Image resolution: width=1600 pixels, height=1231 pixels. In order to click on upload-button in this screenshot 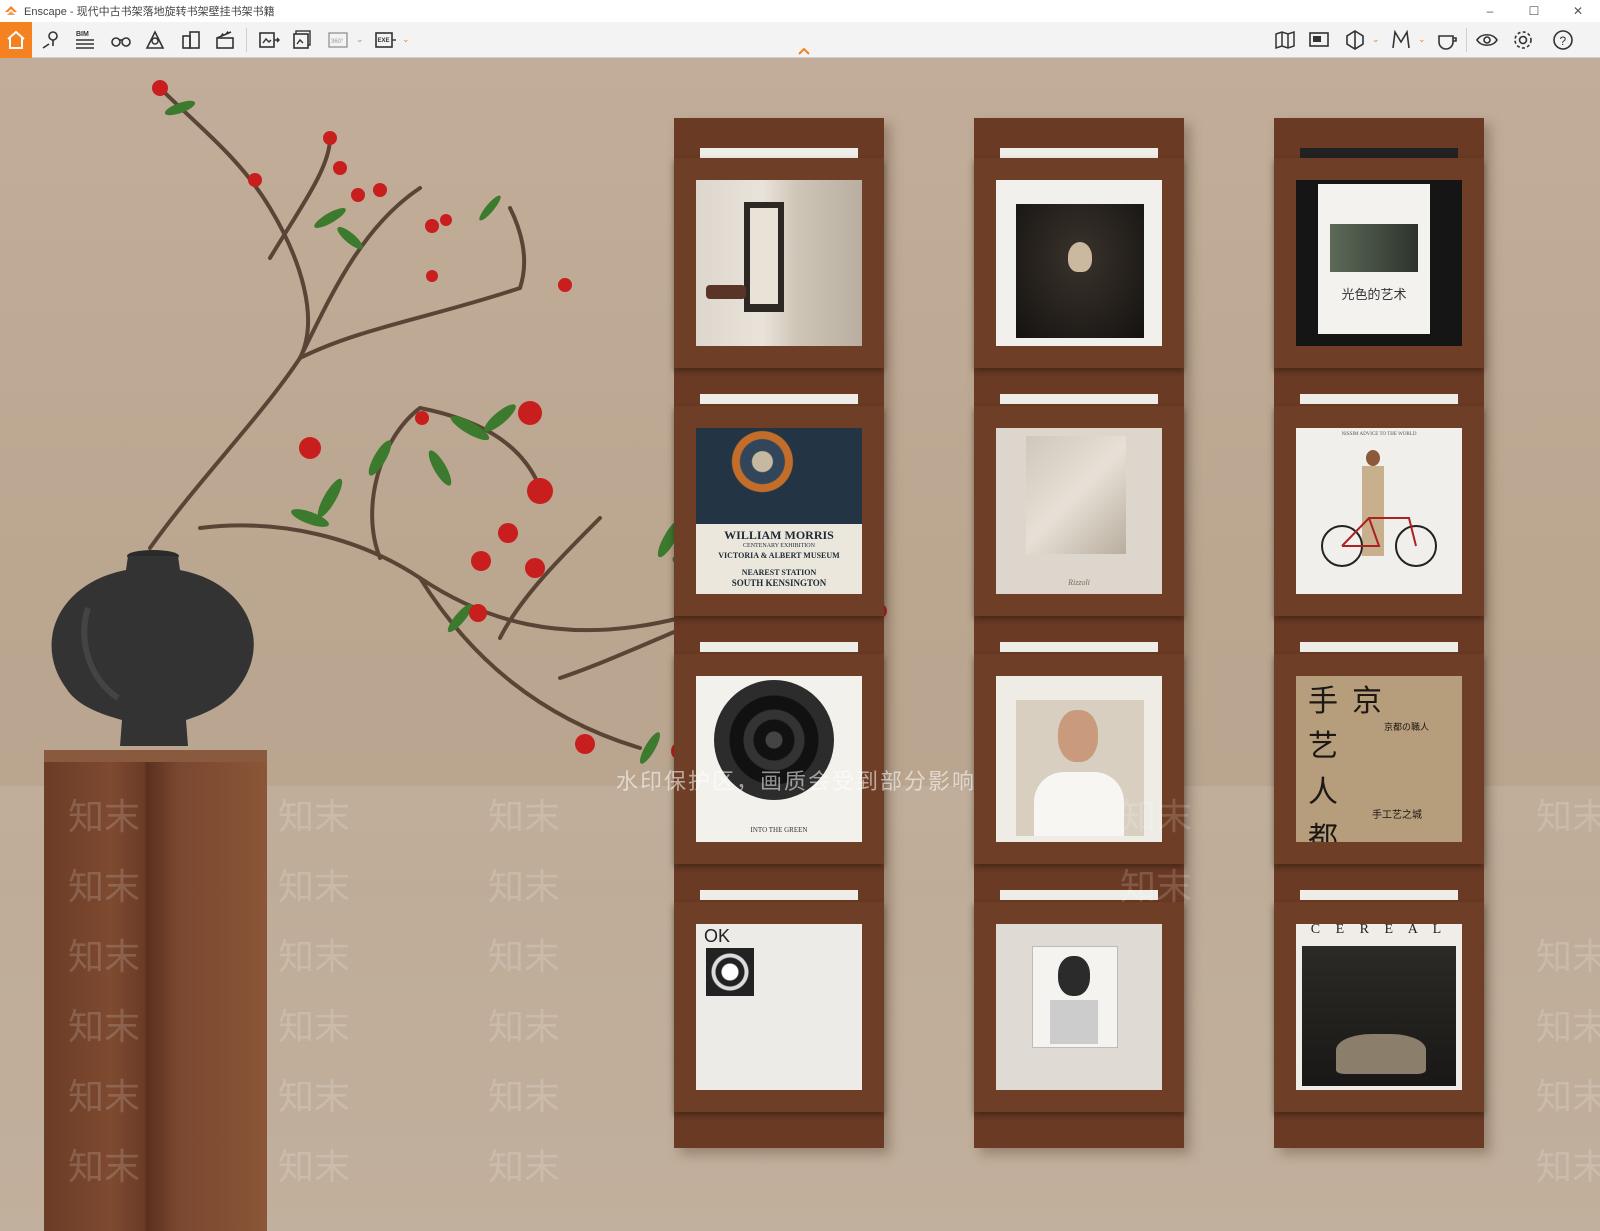, I will do `click(1319, 40)`.